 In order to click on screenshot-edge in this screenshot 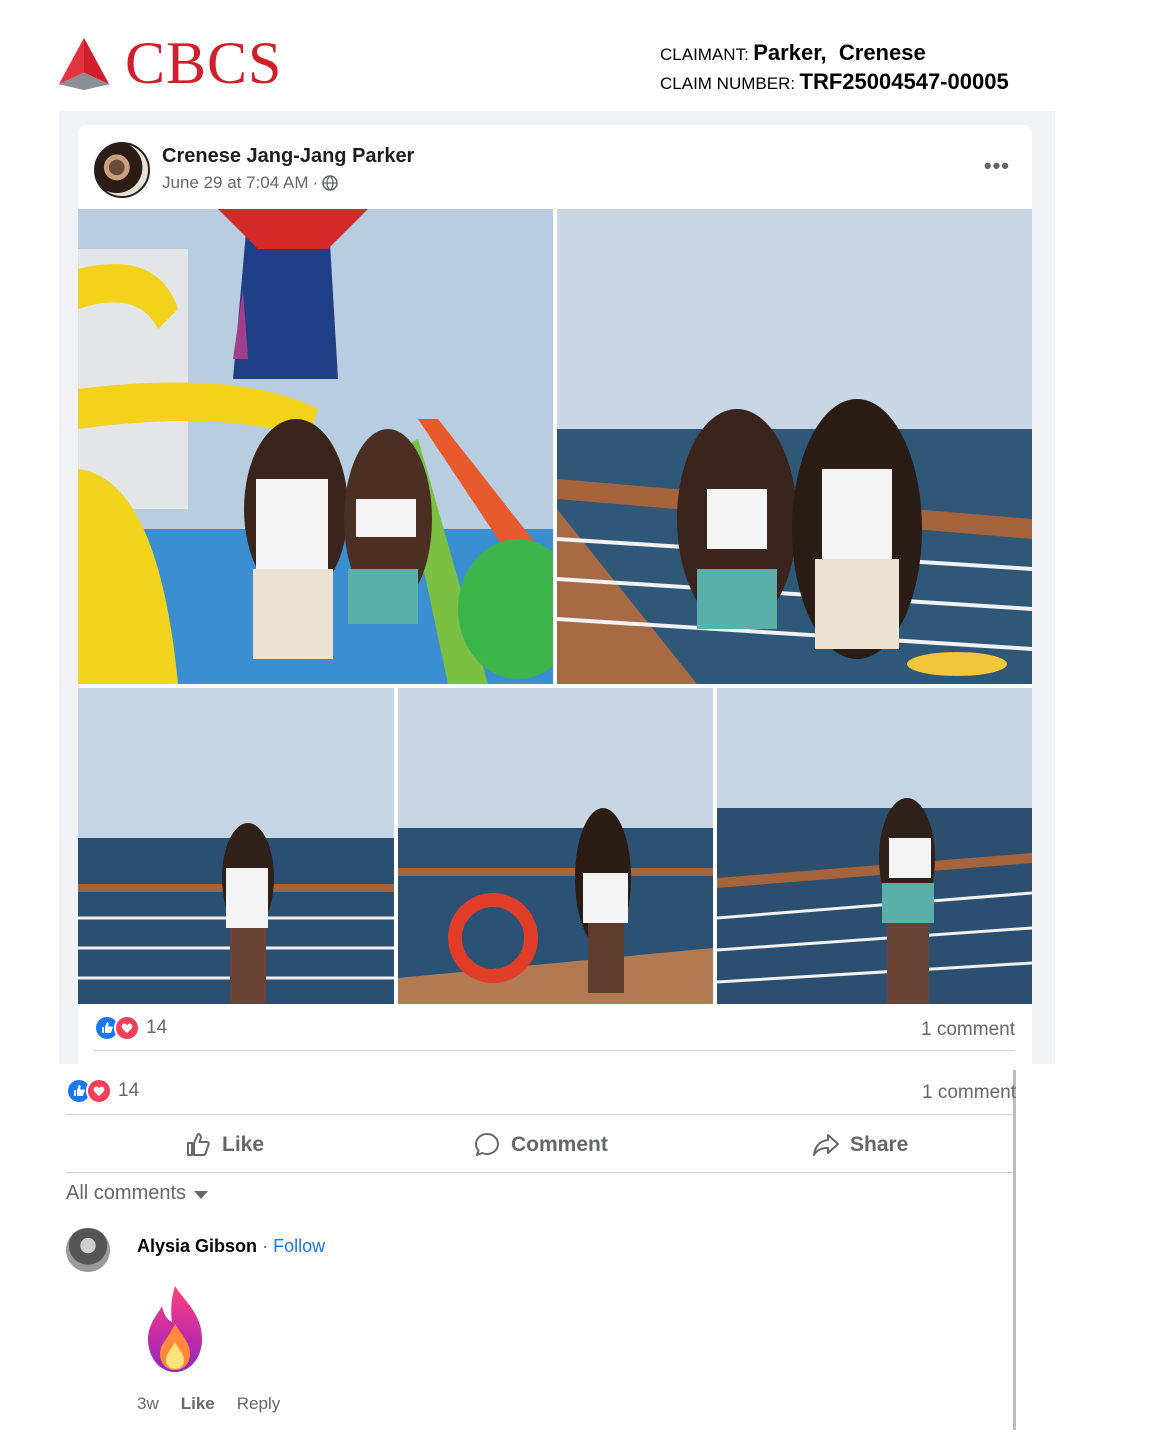, I will do `click(1014, 1250)`.